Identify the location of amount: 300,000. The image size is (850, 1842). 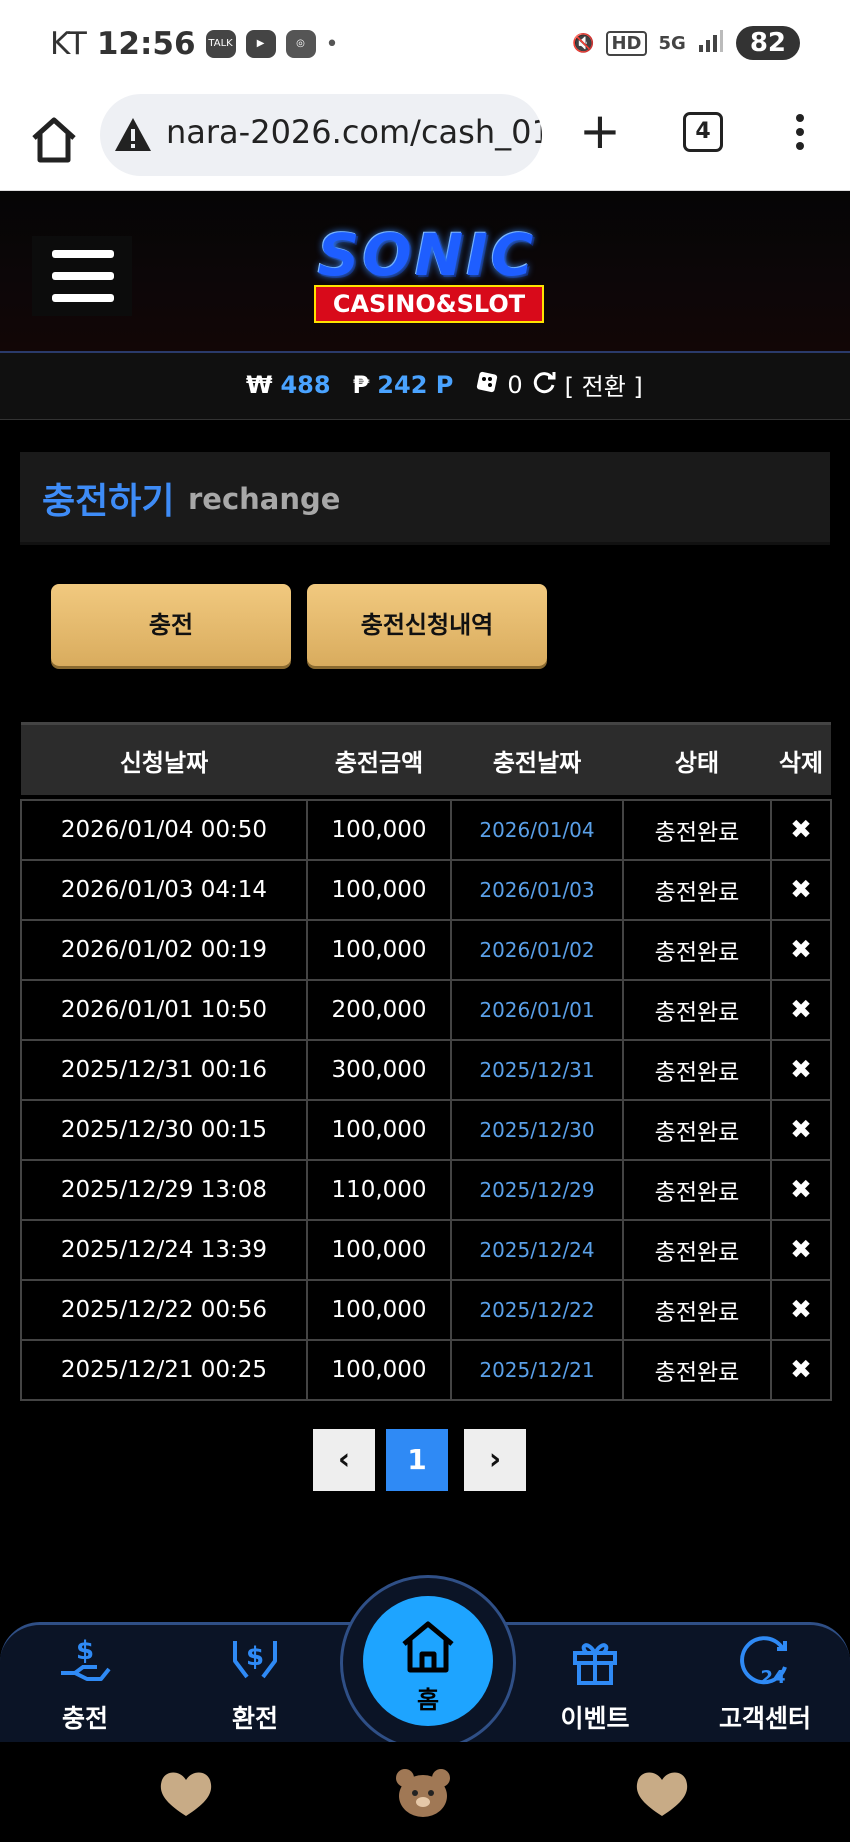
(379, 1070).